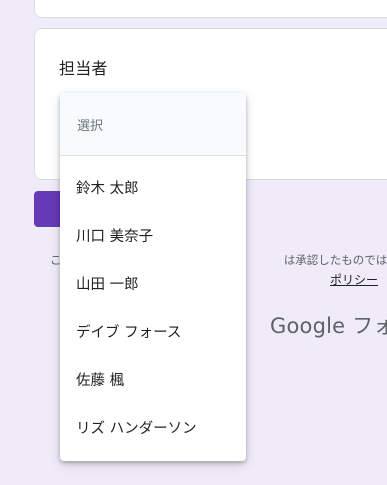  Describe the element at coordinates (83, 68) in the screenshot. I see `question-title: 担当者` at that location.